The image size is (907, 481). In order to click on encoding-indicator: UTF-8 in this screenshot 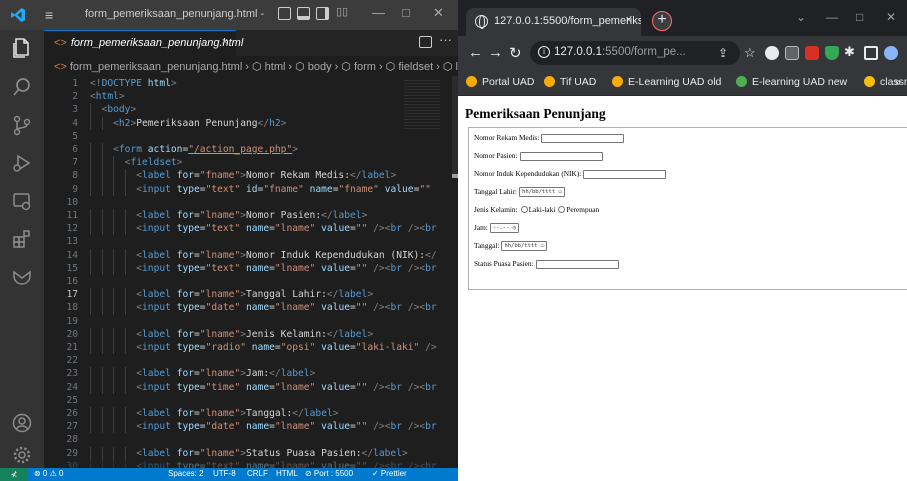, I will do `click(224, 473)`.